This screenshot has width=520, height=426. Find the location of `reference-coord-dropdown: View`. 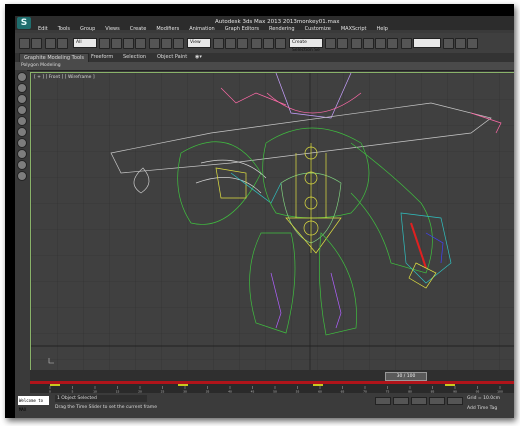

reference-coord-dropdown: View is located at coordinates (199, 43).